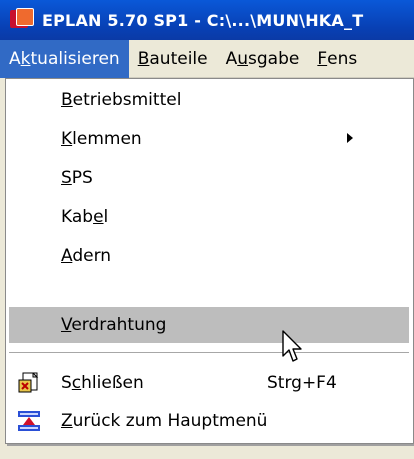 The image size is (414, 459). I want to click on menu-item-label: Klemmen, so click(101, 139).